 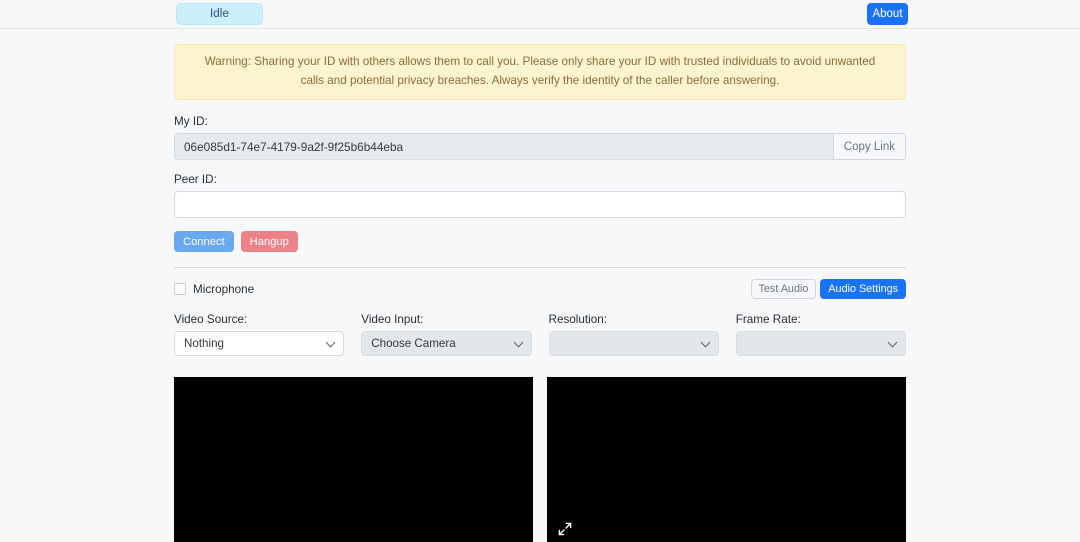 What do you see at coordinates (269, 241) in the screenshot?
I see `hangup-button: Hangup` at bounding box center [269, 241].